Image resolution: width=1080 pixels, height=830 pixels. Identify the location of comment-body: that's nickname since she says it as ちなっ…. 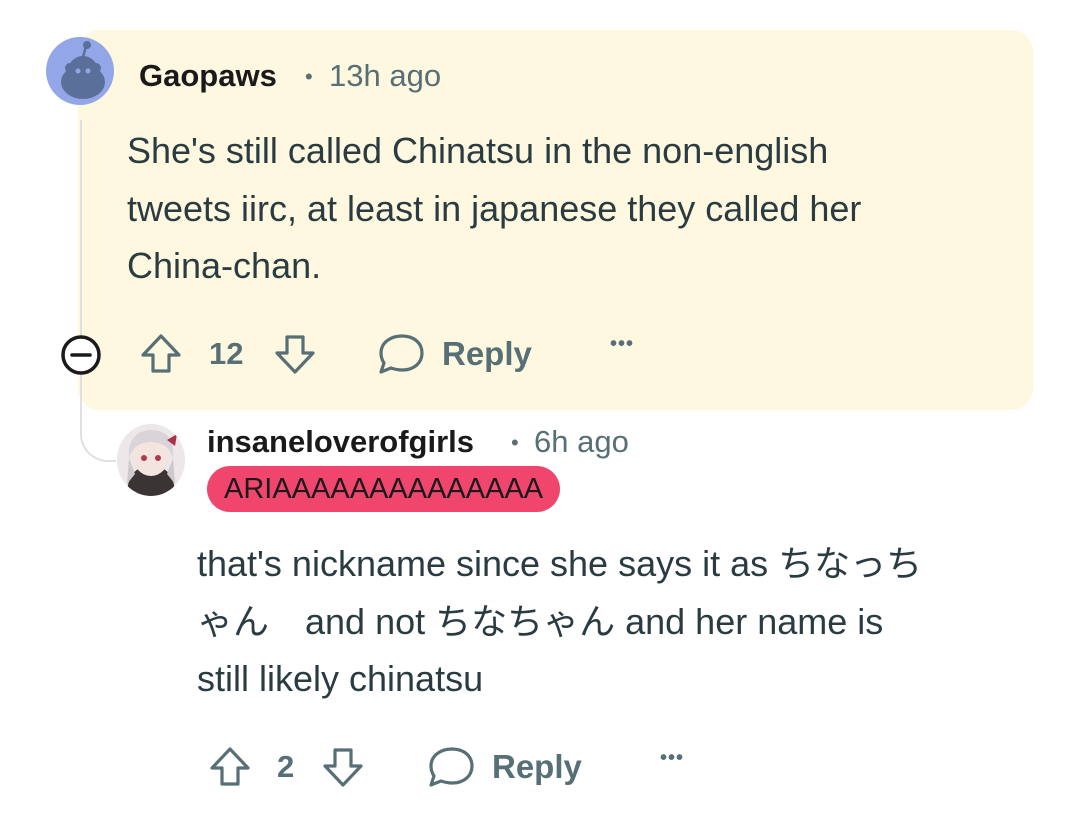
(559, 621).